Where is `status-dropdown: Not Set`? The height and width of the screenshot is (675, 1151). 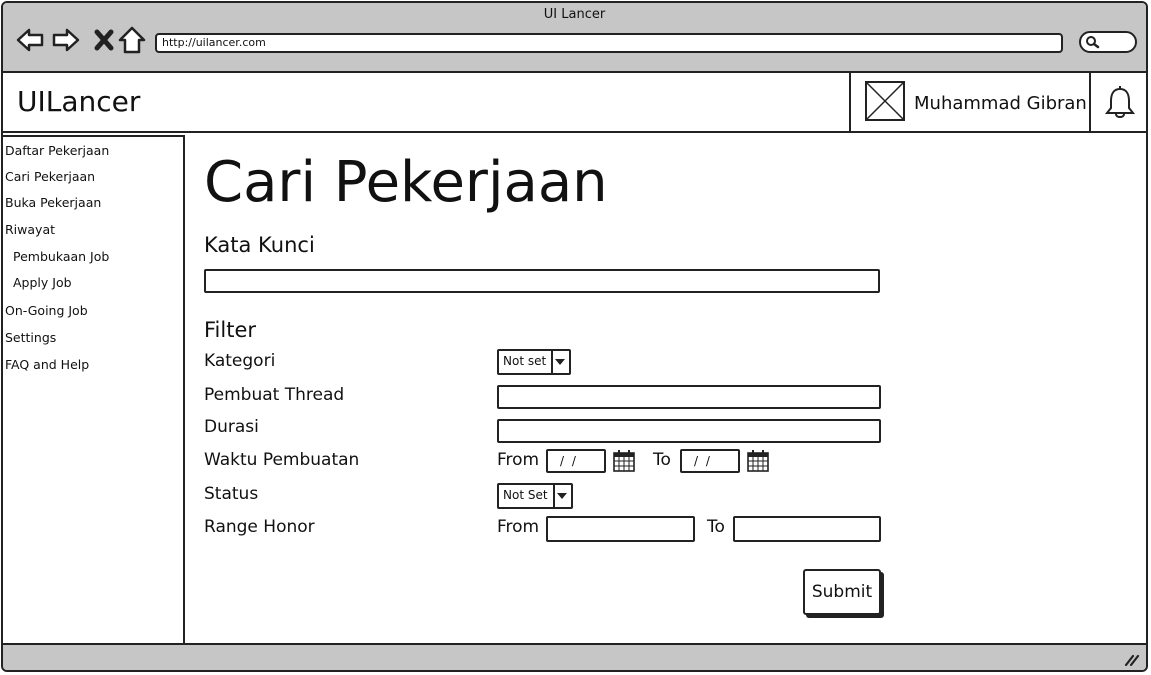 status-dropdown: Not Set is located at coordinates (535, 496).